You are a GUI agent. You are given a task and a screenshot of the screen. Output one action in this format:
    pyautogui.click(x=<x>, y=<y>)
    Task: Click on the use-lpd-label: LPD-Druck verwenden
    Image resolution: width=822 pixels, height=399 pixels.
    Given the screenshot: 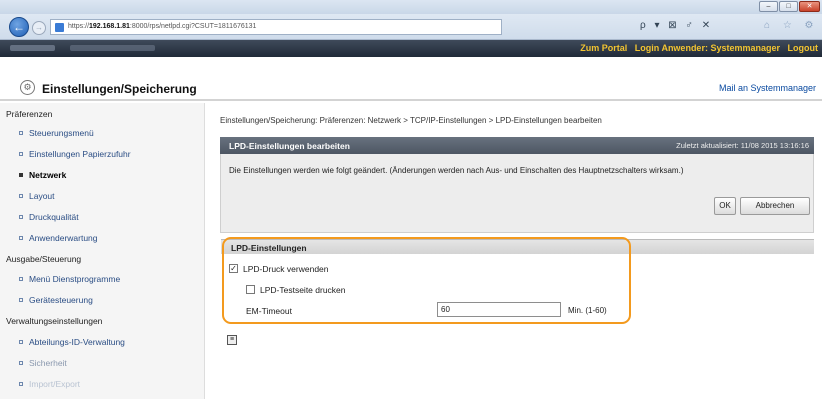 What is the action you would take?
    pyautogui.click(x=286, y=269)
    